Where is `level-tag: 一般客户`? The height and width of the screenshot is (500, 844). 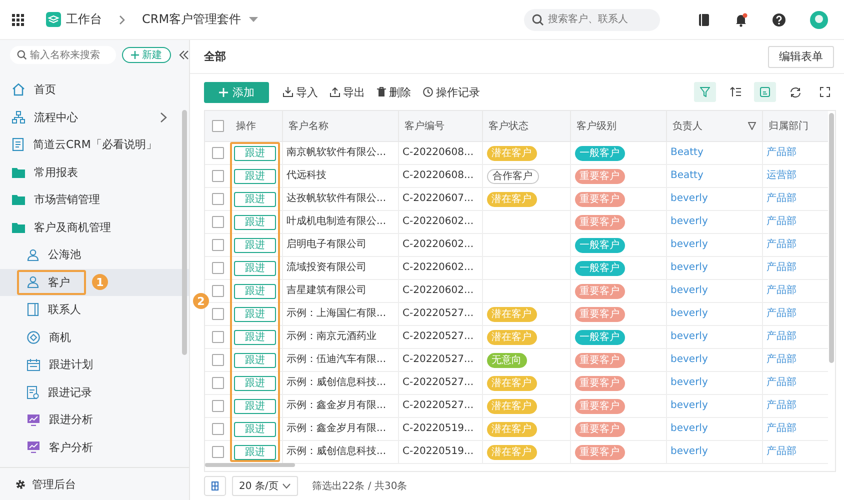 level-tag: 一般客户 is located at coordinates (599, 245).